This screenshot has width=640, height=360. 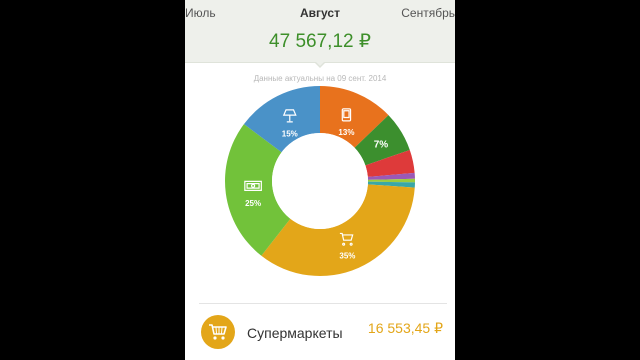 I want to click on donut-center, so click(x=320, y=181).